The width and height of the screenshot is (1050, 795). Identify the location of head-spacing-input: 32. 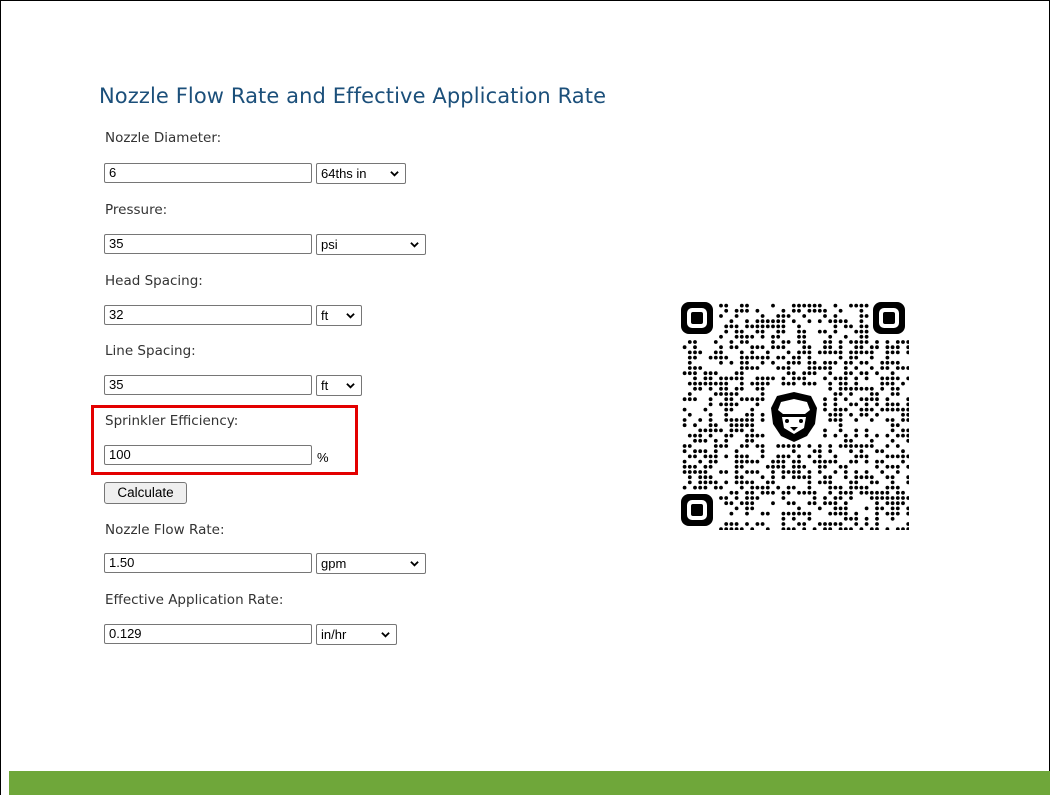
(208, 315).